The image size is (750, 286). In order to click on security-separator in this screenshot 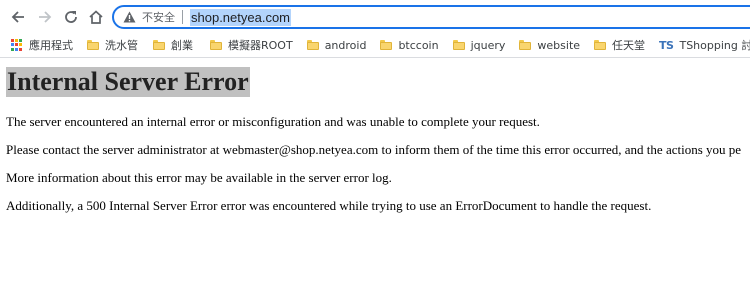, I will do `click(182, 17)`.